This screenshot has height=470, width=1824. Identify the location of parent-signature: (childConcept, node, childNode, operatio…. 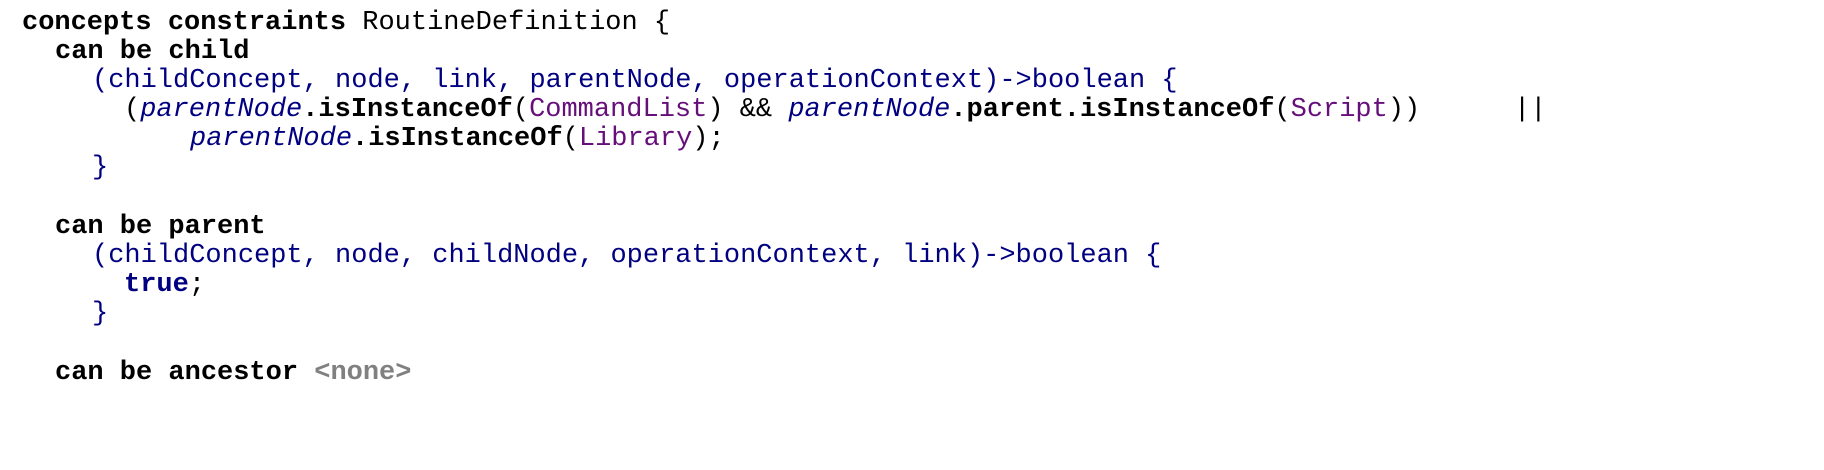
(627, 256).